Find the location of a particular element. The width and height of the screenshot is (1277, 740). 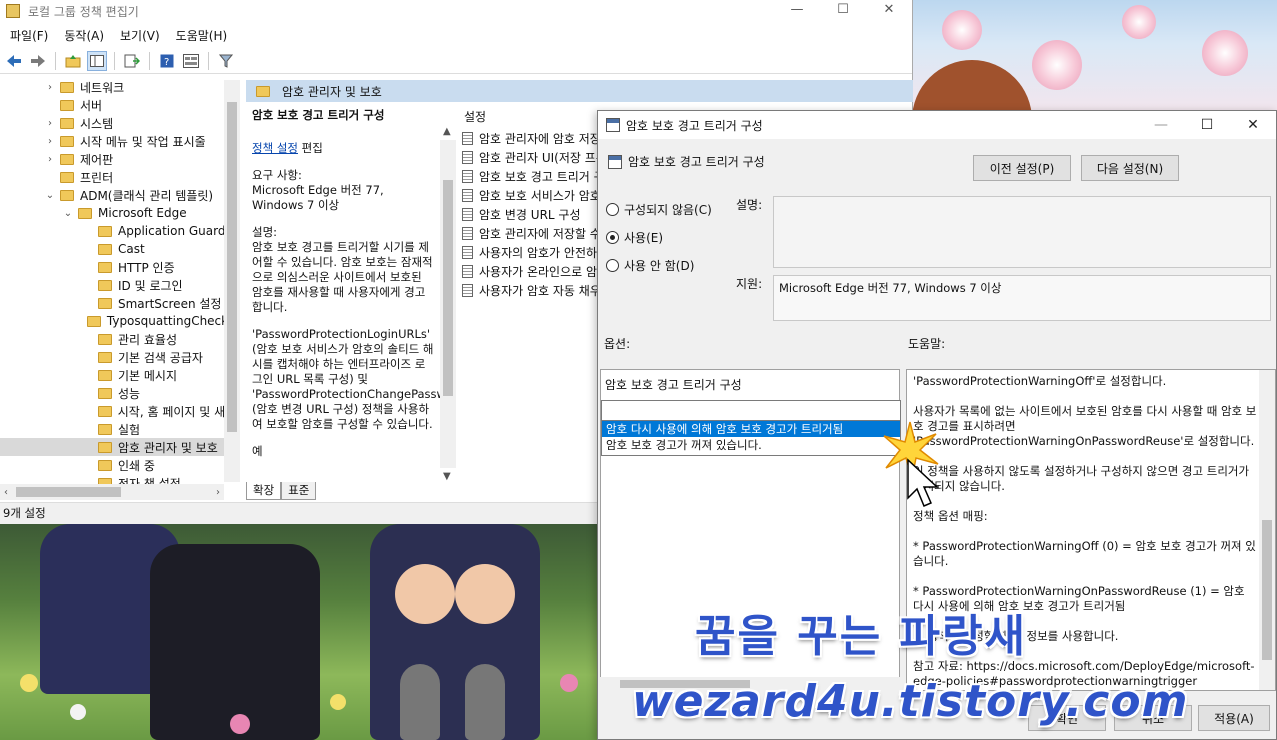

tree-item: 서버 is located at coordinates (120, 105).